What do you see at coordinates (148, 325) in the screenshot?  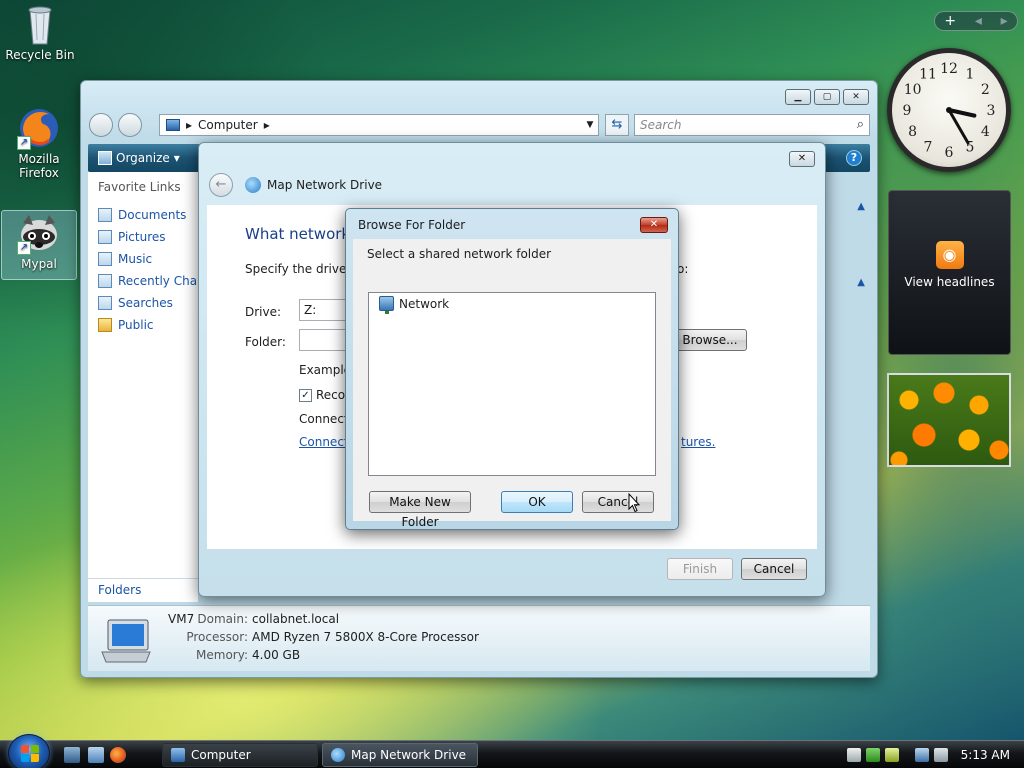 I see `nav-link-public: Public` at bounding box center [148, 325].